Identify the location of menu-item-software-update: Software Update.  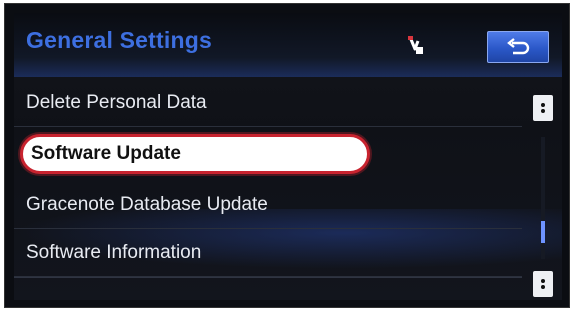
(195, 154).